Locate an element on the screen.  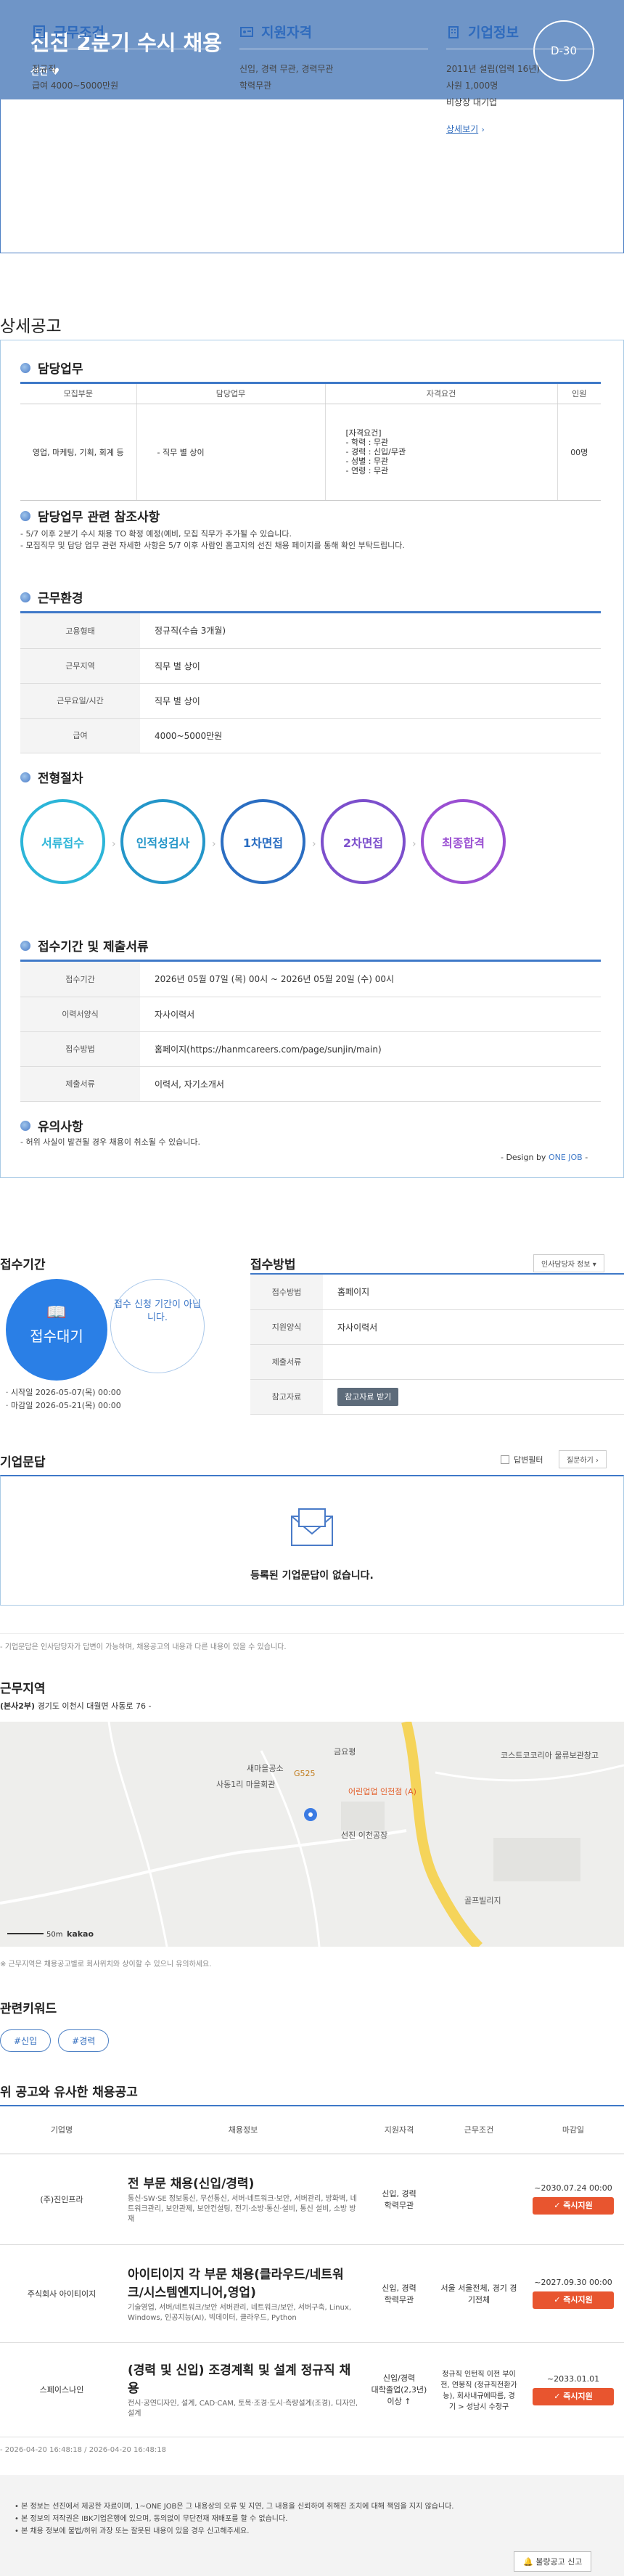
map-scale: 50m is located at coordinates (54, 1935).